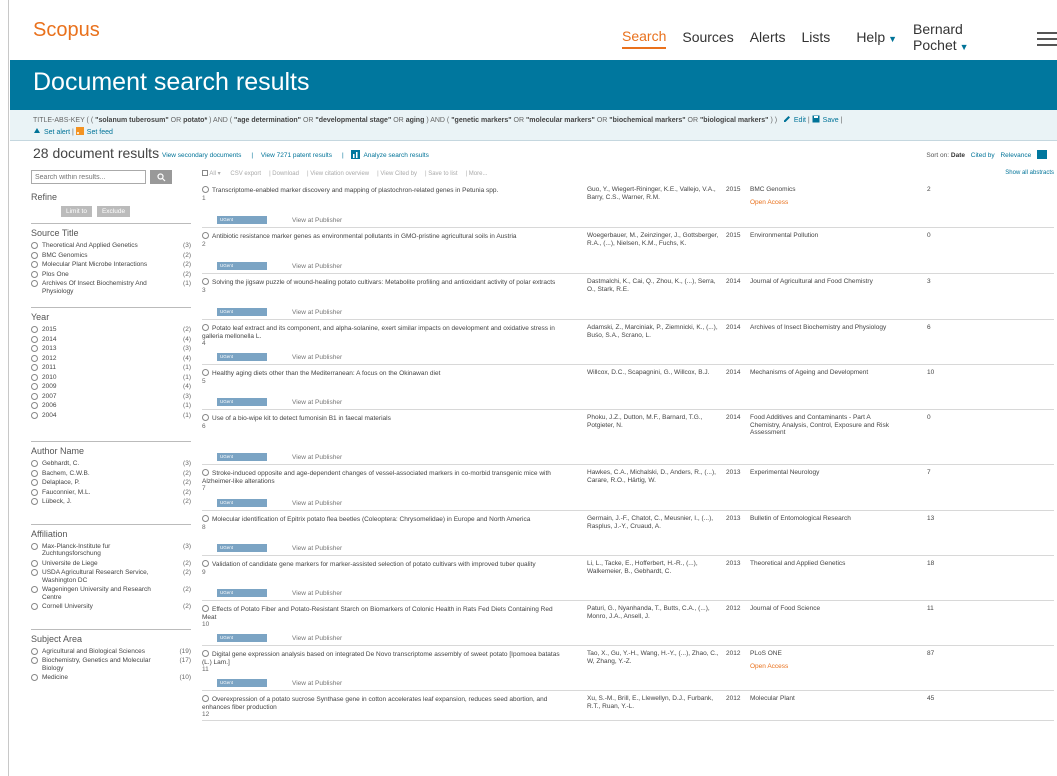  What do you see at coordinates (111, 274) in the screenshot?
I see `facet-row: Plos One (2)` at bounding box center [111, 274].